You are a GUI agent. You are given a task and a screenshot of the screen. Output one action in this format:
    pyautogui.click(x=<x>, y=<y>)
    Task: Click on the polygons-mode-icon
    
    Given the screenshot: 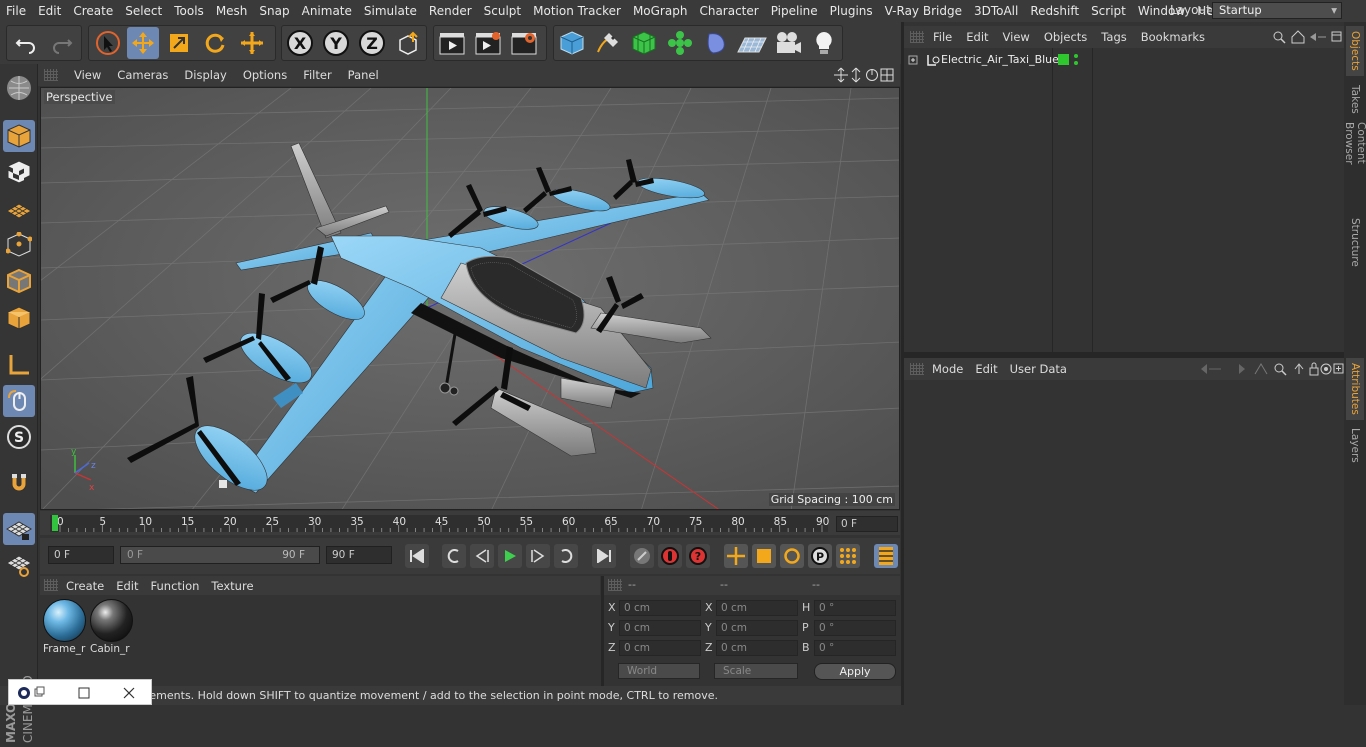 What is the action you would take?
    pyautogui.click(x=19, y=318)
    